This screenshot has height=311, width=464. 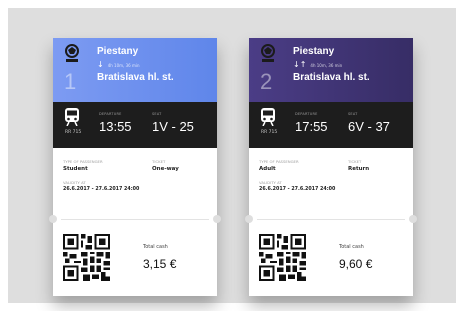 What do you see at coordinates (100, 64) in the screenshot?
I see `arrow-down-icon: ↓` at bounding box center [100, 64].